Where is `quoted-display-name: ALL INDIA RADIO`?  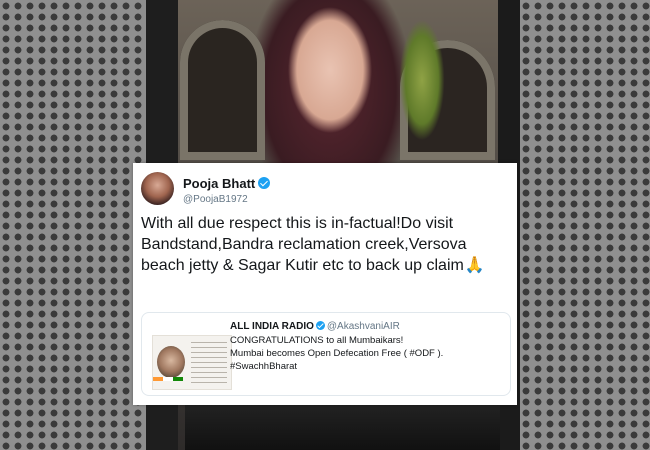 quoted-display-name: ALL INDIA RADIO is located at coordinates (272, 326).